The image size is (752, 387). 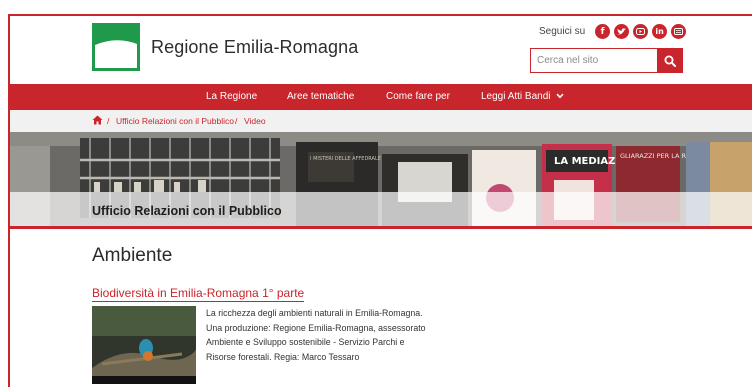 What do you see at coordinates (593, 60) in the screenshot?
I see `search-input` at bounding box center [593, 60].